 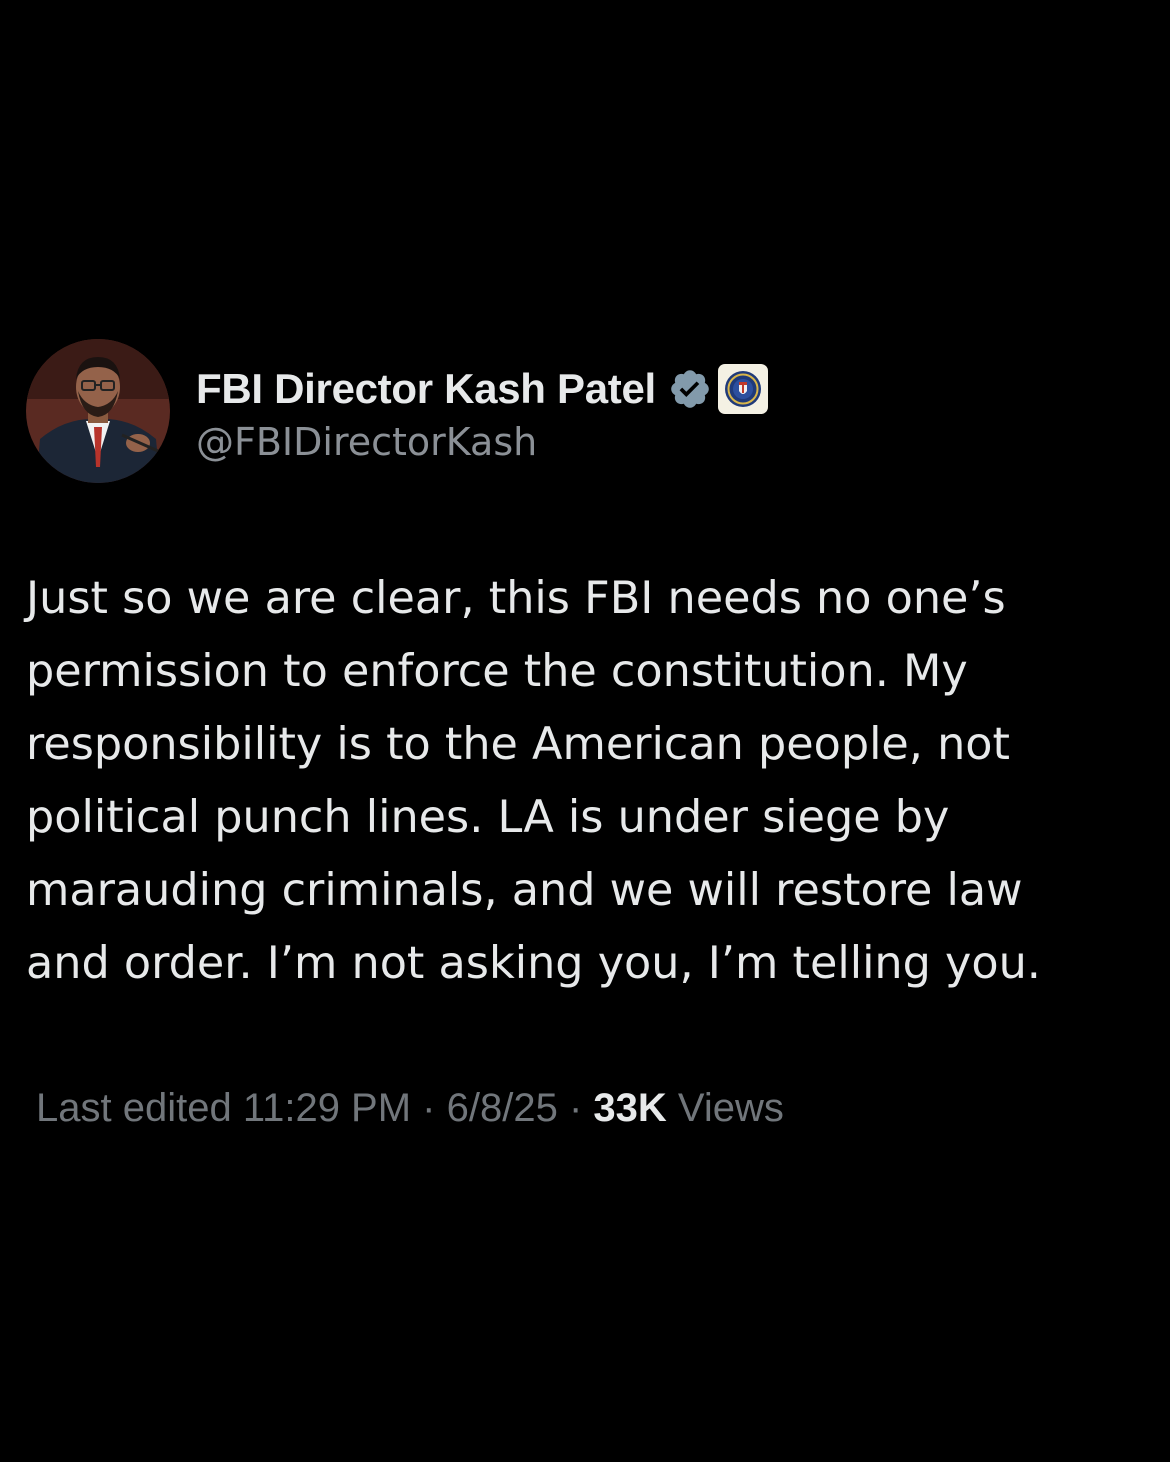 I want to click on display-name-row: FBI Director Kash Patel, so click(x=482, y=389).